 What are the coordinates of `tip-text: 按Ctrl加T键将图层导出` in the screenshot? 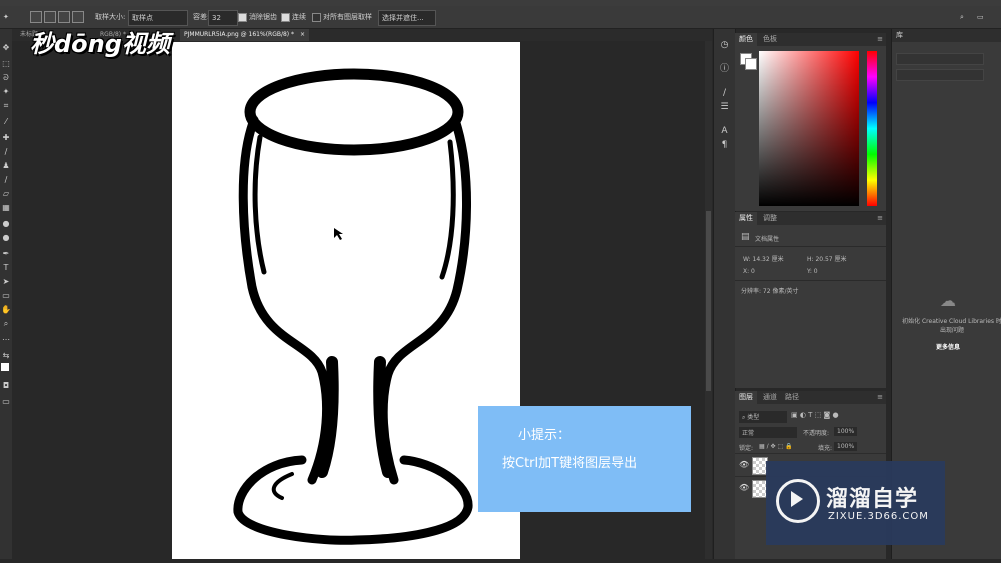 It's located at (570, 463).